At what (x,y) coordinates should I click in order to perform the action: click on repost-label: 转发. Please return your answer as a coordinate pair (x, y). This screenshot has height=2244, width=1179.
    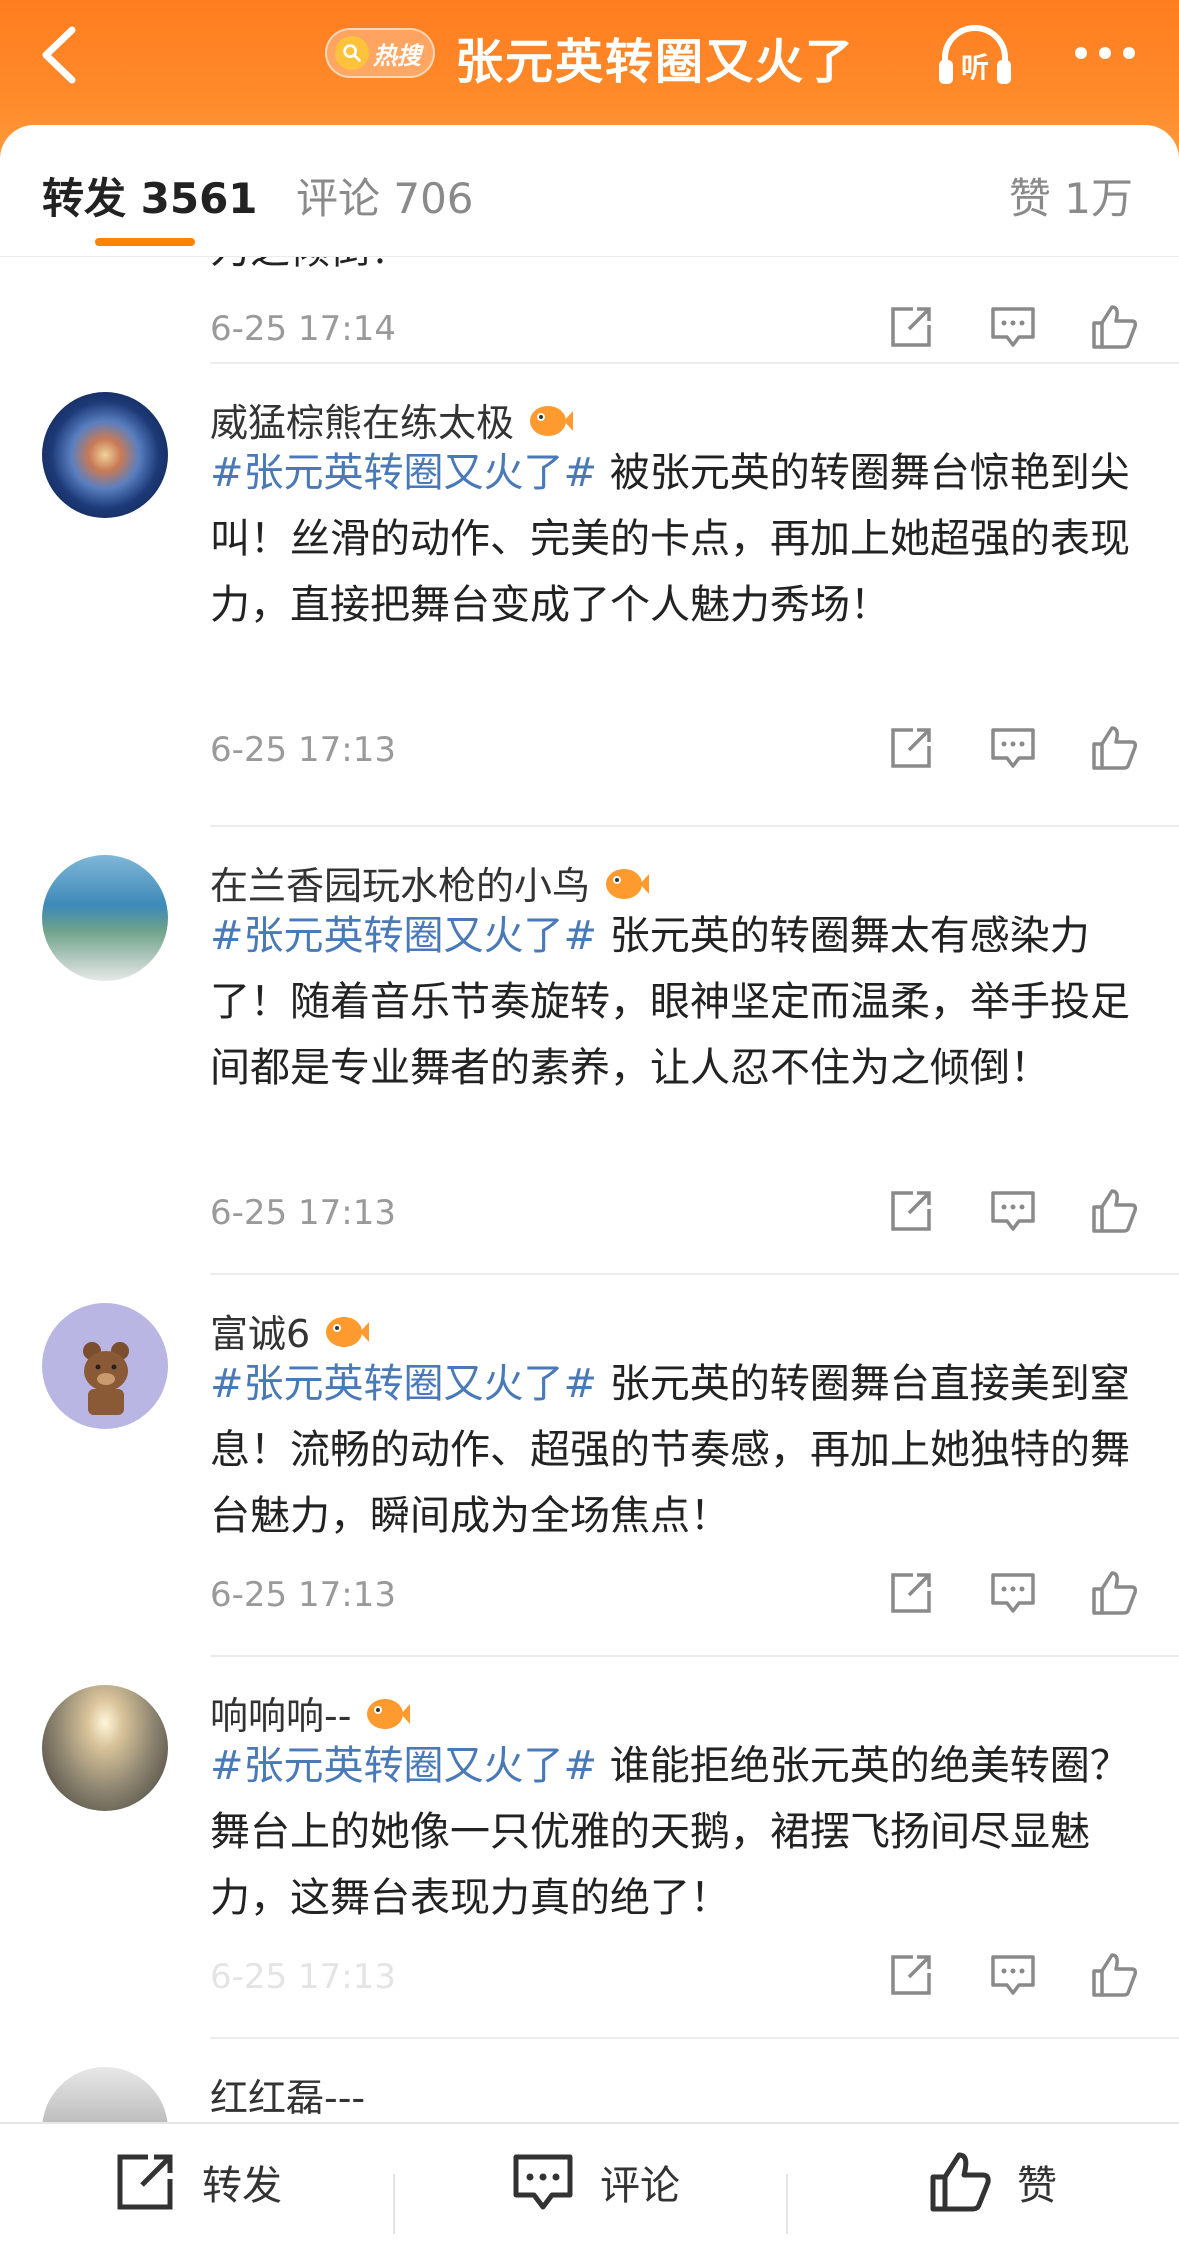
    Looking at the image, I should click on (242, 2186).